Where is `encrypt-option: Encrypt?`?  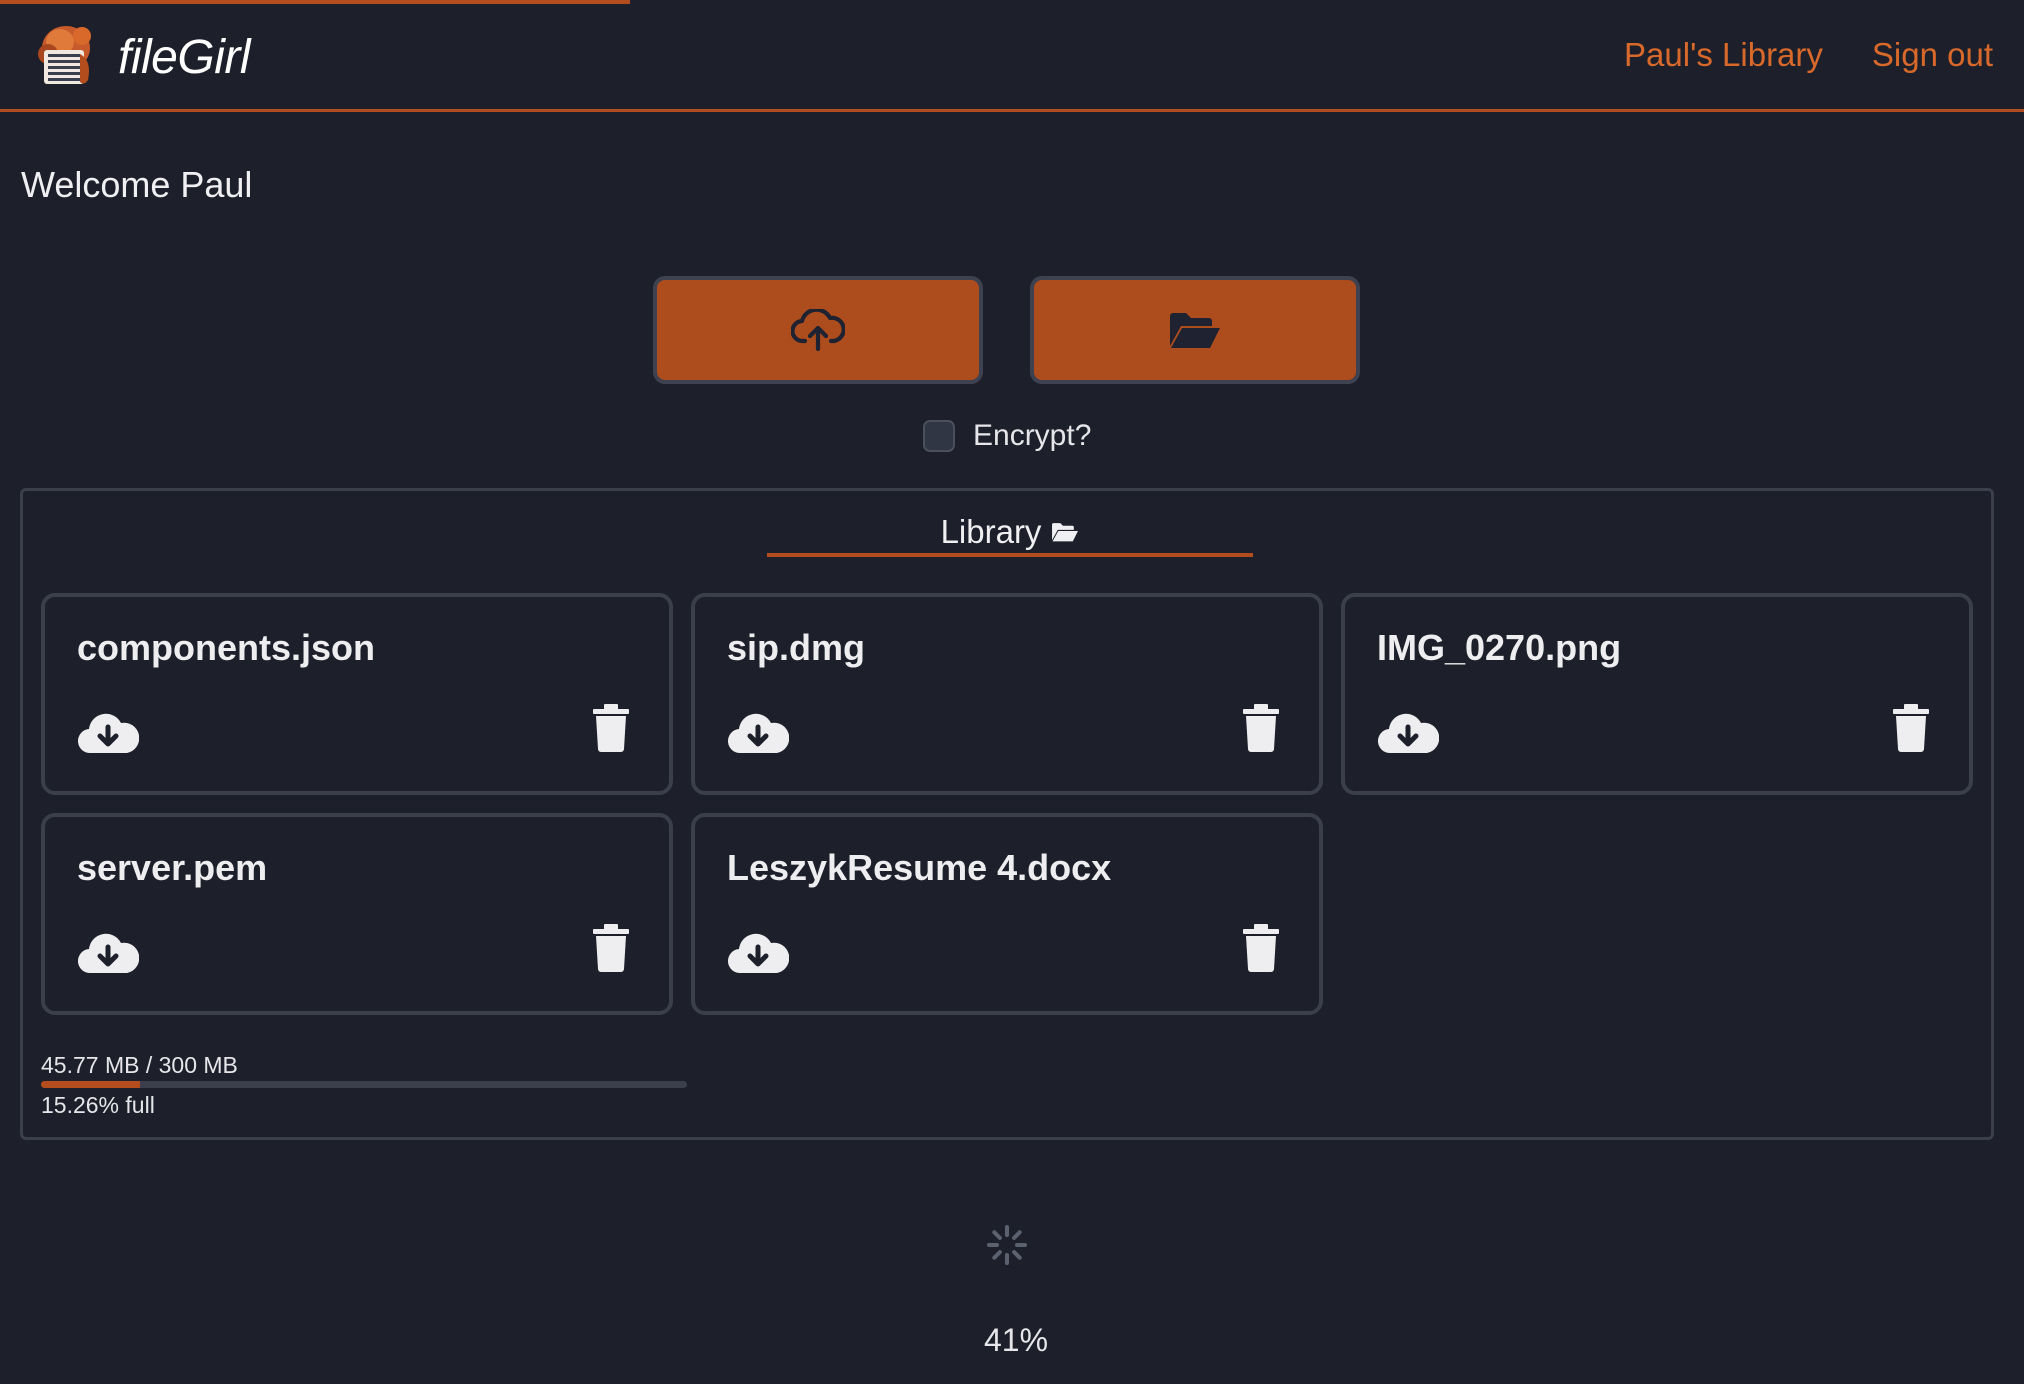 encrypt-option: Encrypt? is located at coordinates (1007, 436).